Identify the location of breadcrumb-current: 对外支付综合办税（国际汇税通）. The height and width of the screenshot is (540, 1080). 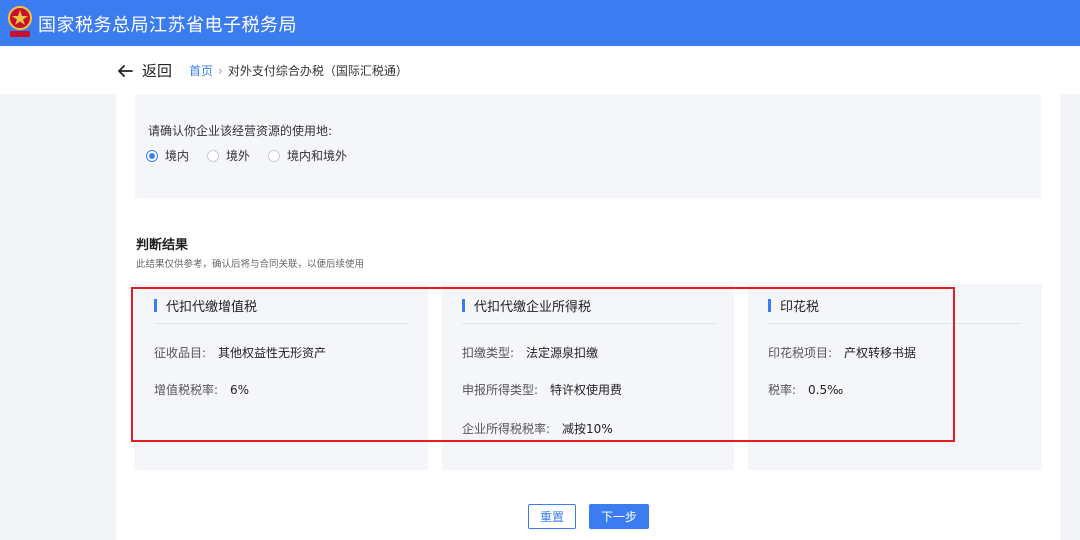
(317, 71).